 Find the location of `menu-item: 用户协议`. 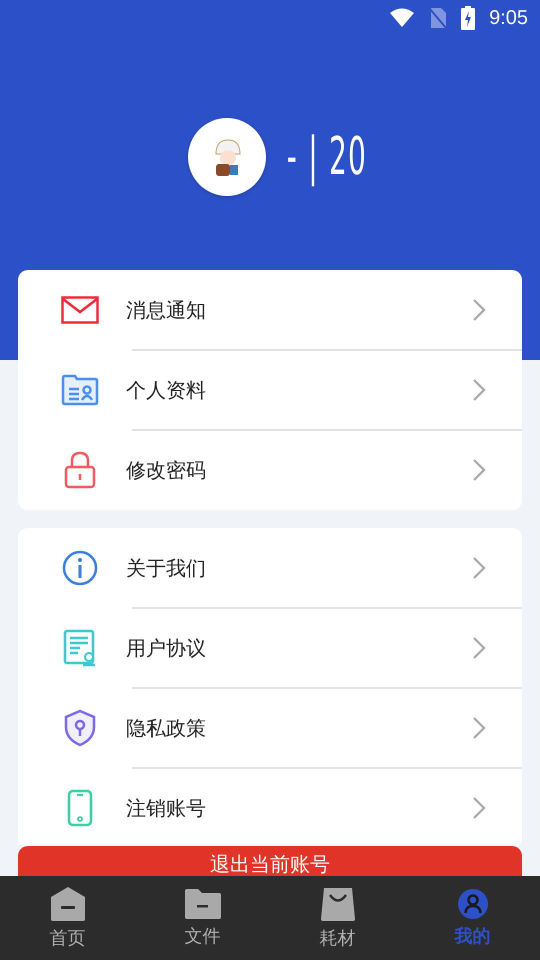

menu-item: 用户协议 is located at coordinates (270, 648).